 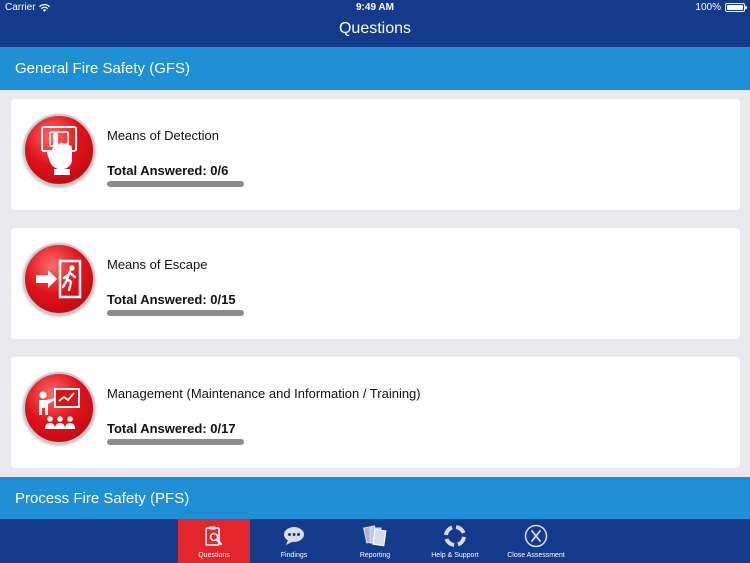 What do you see at coordinates (171, 299) in the screenshot?
I see `card-total-answered: Total Answered: 0/15` at bounding box center [171, 299].